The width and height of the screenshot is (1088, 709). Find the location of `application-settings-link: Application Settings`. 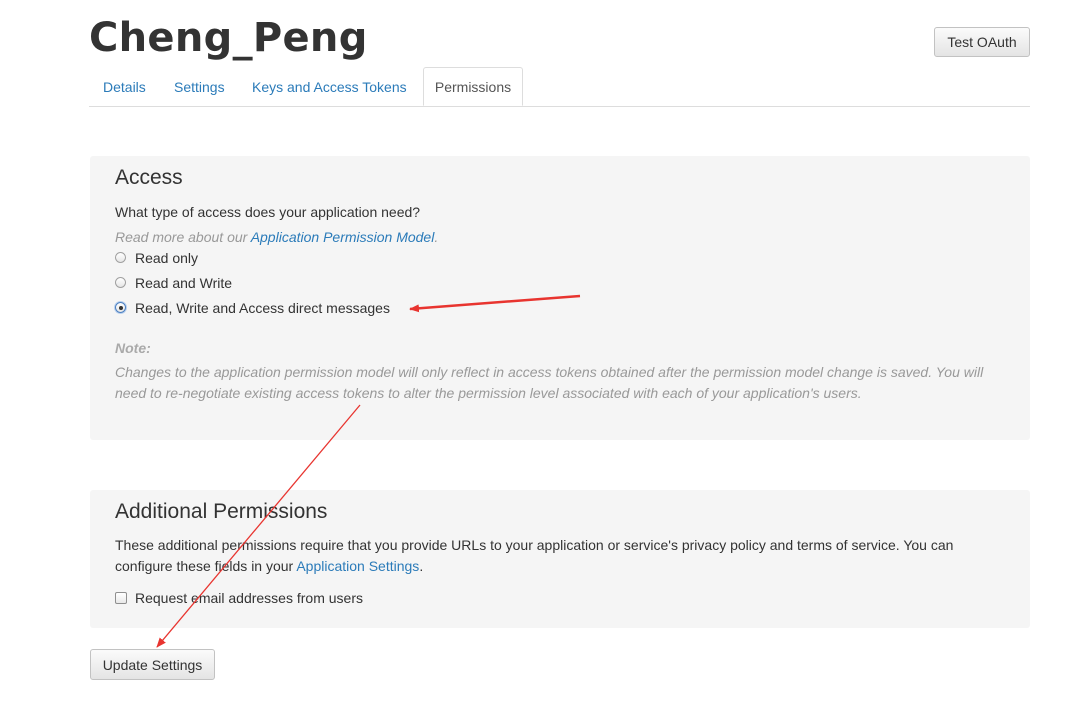

application-settings-link: Application Settings is located at coordinates (357, 566).